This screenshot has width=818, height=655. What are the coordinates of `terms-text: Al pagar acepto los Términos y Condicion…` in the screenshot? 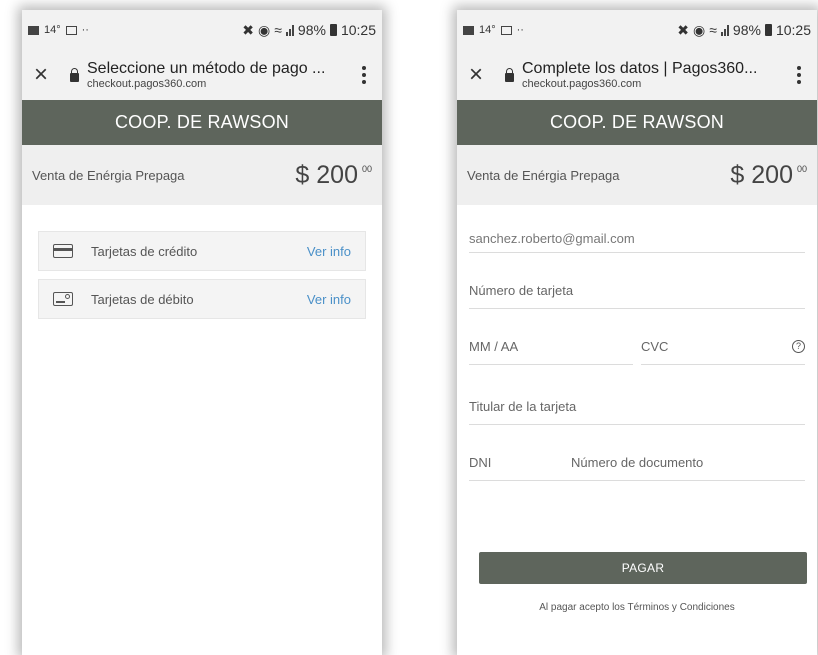 It's located at (637, 607).